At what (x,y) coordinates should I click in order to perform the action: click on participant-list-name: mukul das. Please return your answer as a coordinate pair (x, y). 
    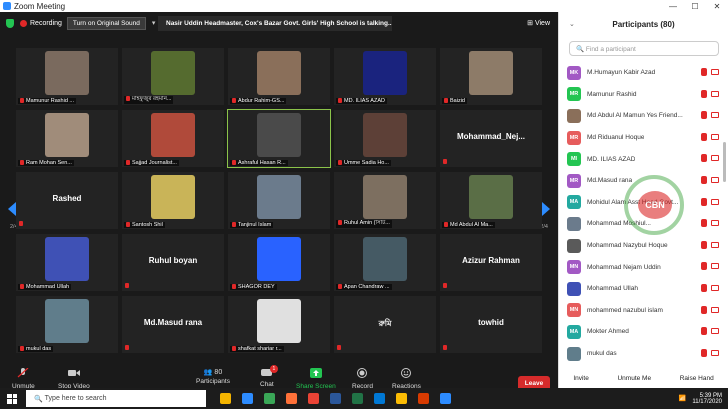
    Looking at the image, I should click on (602, 354).